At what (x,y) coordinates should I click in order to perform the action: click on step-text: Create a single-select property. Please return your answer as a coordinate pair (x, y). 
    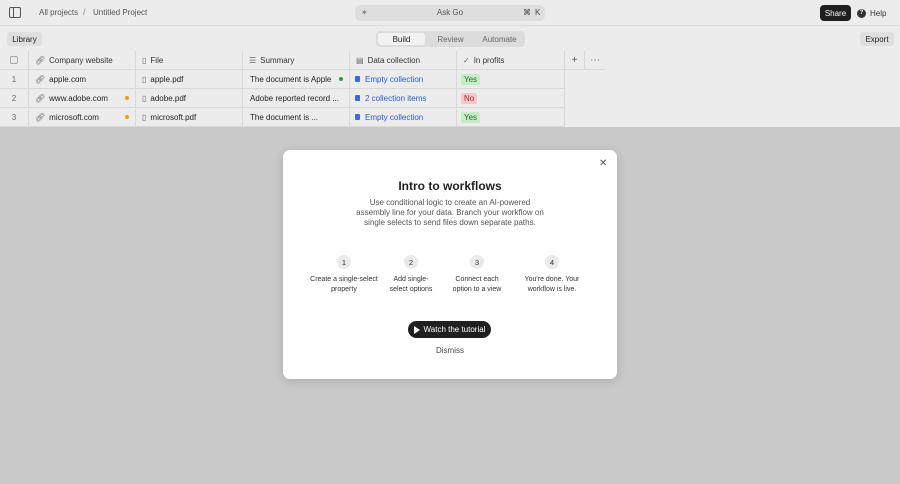
    Looking at the image, I should click on (344, 284).